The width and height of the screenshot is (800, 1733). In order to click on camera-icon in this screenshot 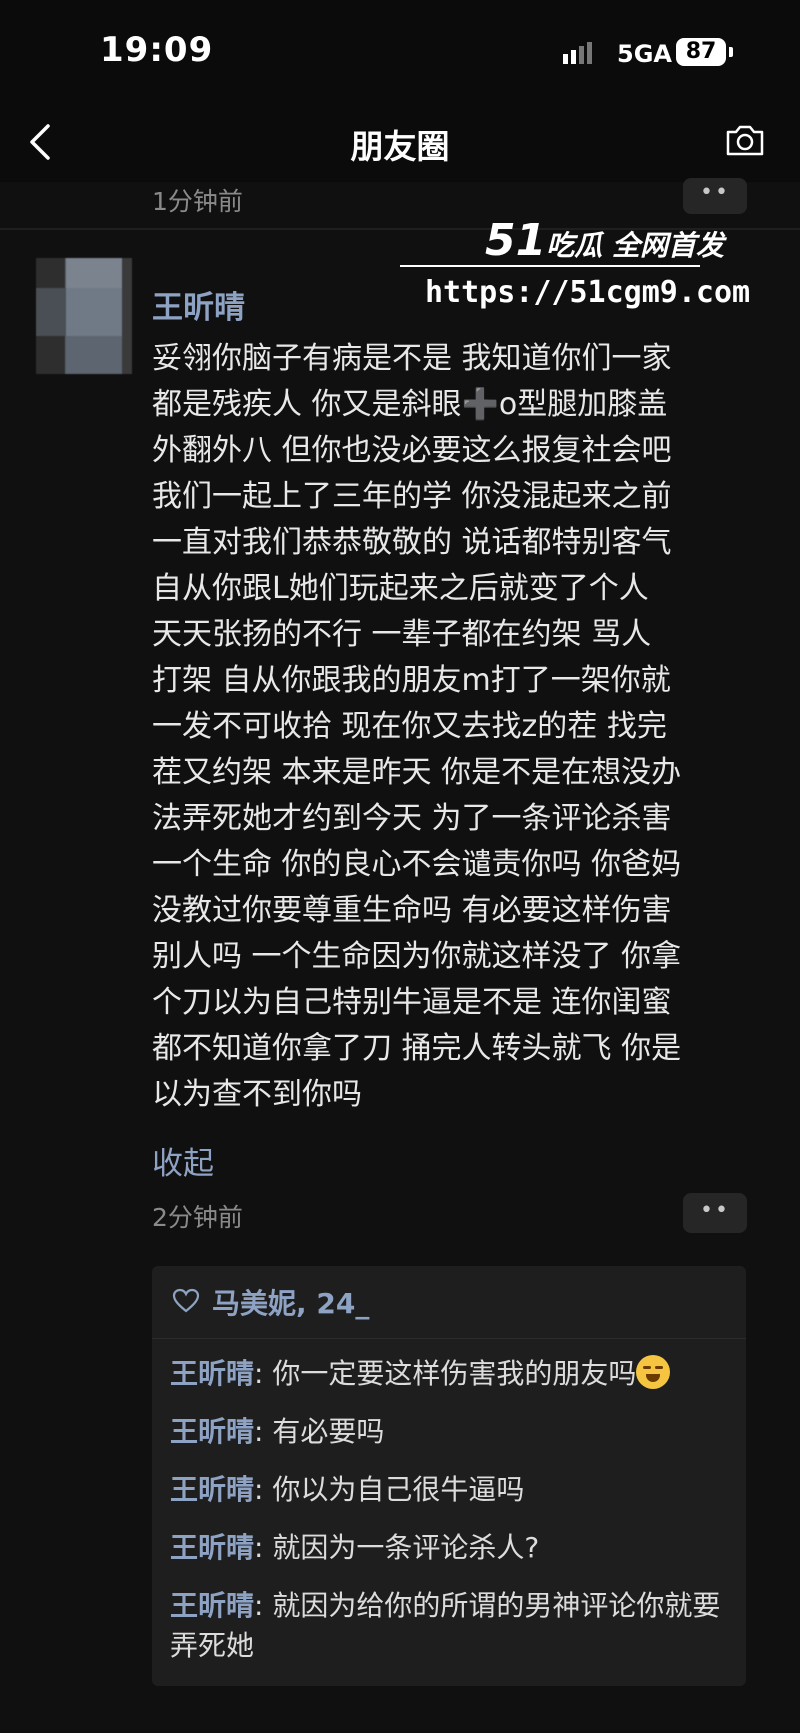, I will do `click(745, 140)`.